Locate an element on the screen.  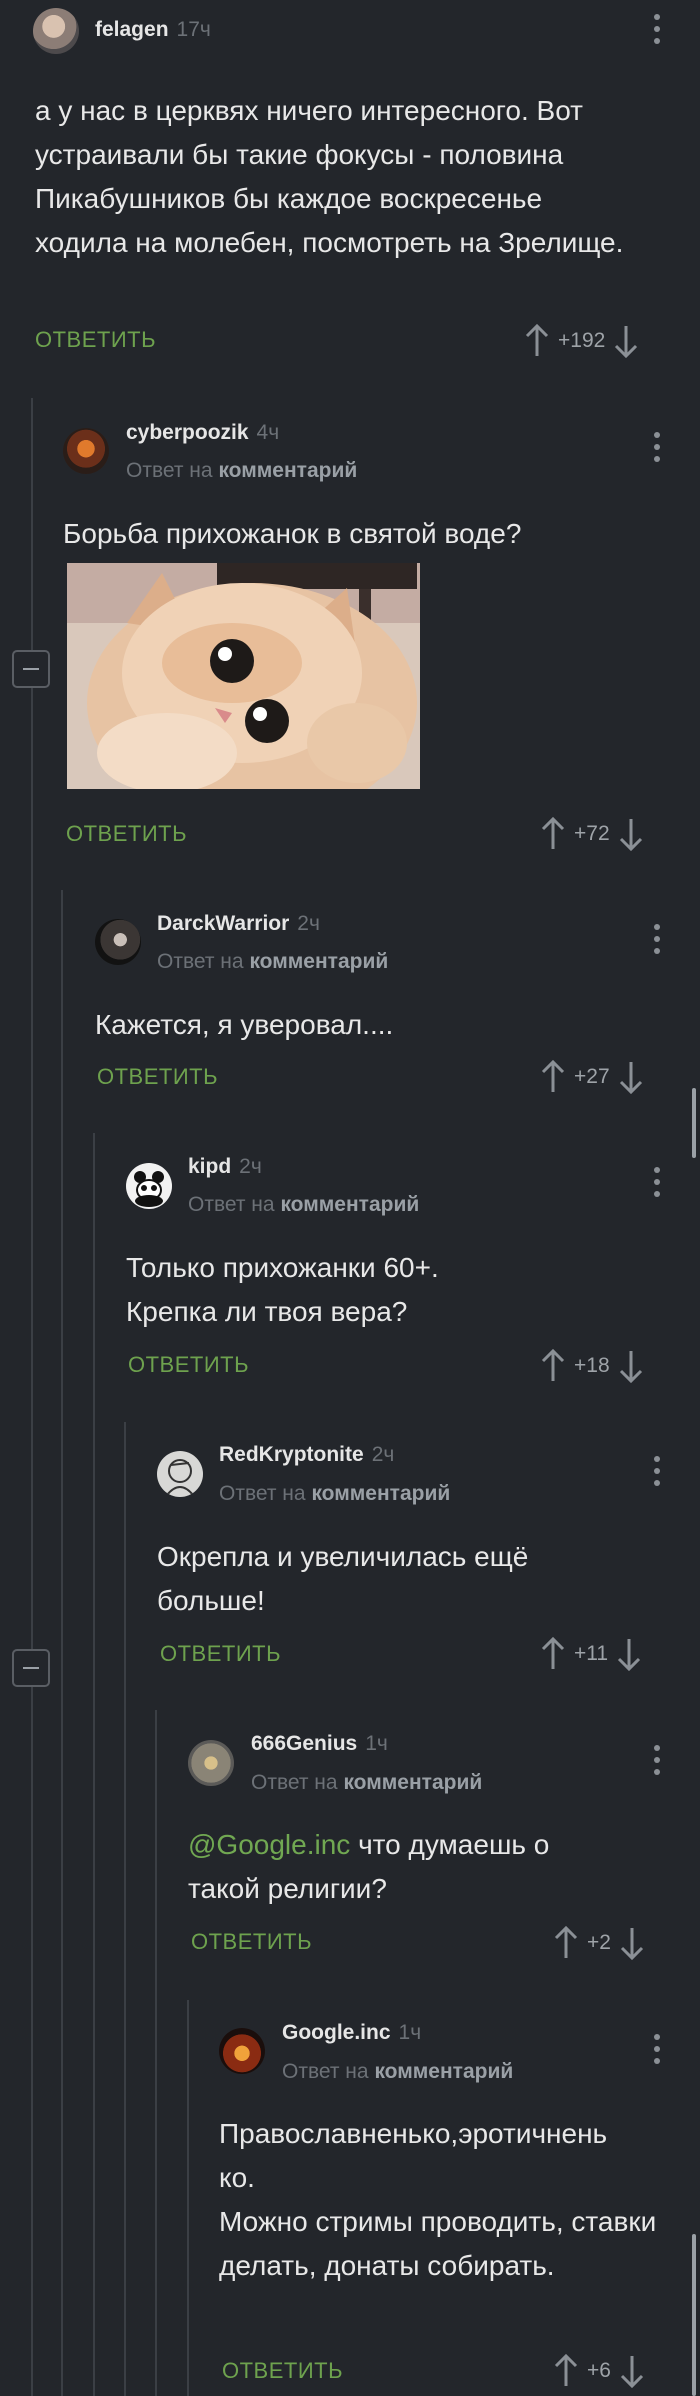
author-name: kipd 2ч is located at coordinates (225, 1167).